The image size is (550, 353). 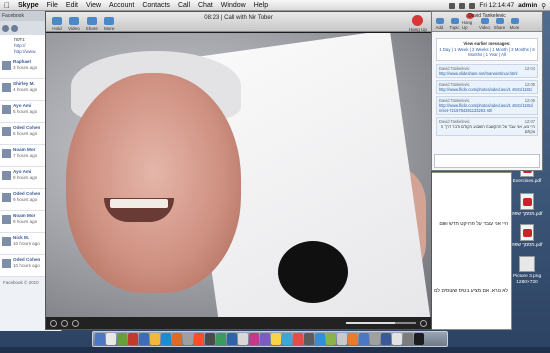 I want to click on menu-file: File, so click(x=52, y=5).